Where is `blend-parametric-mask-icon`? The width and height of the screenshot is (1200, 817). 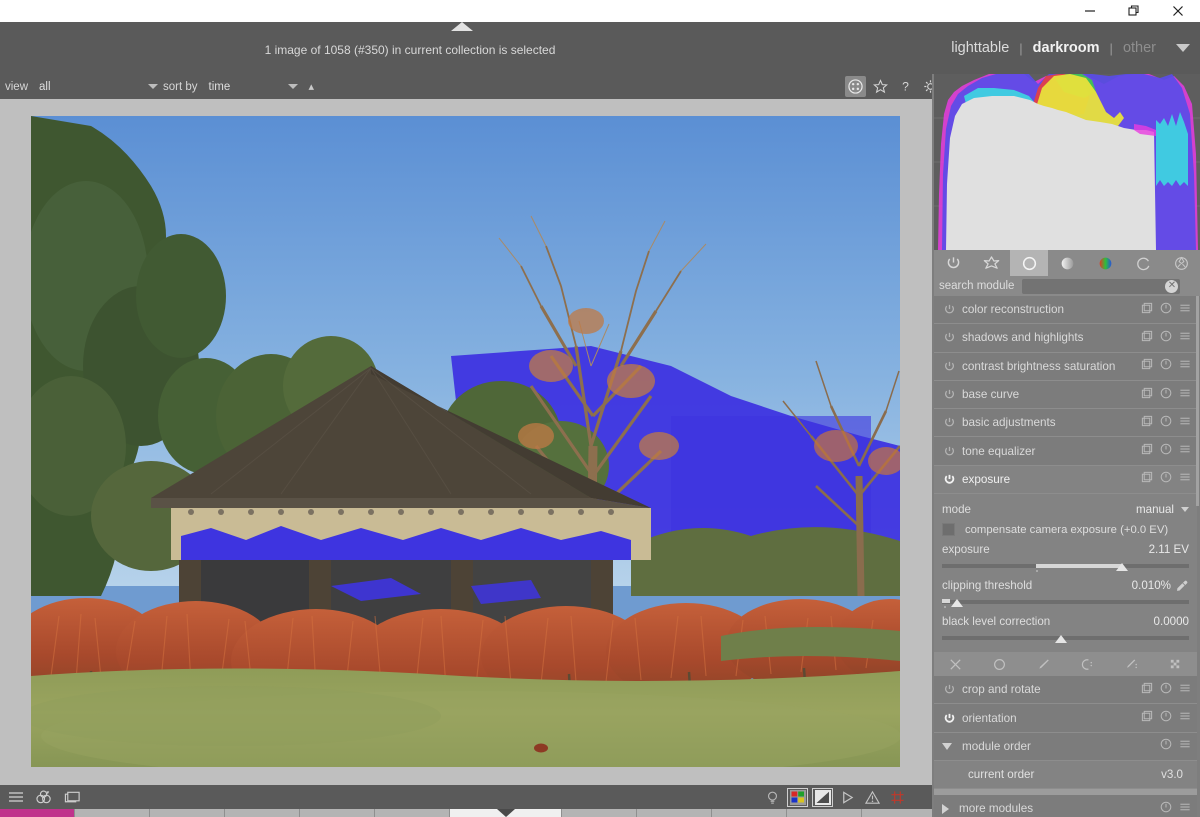 blend-parametric-mask-icon is located at coordinates (1087, 664).